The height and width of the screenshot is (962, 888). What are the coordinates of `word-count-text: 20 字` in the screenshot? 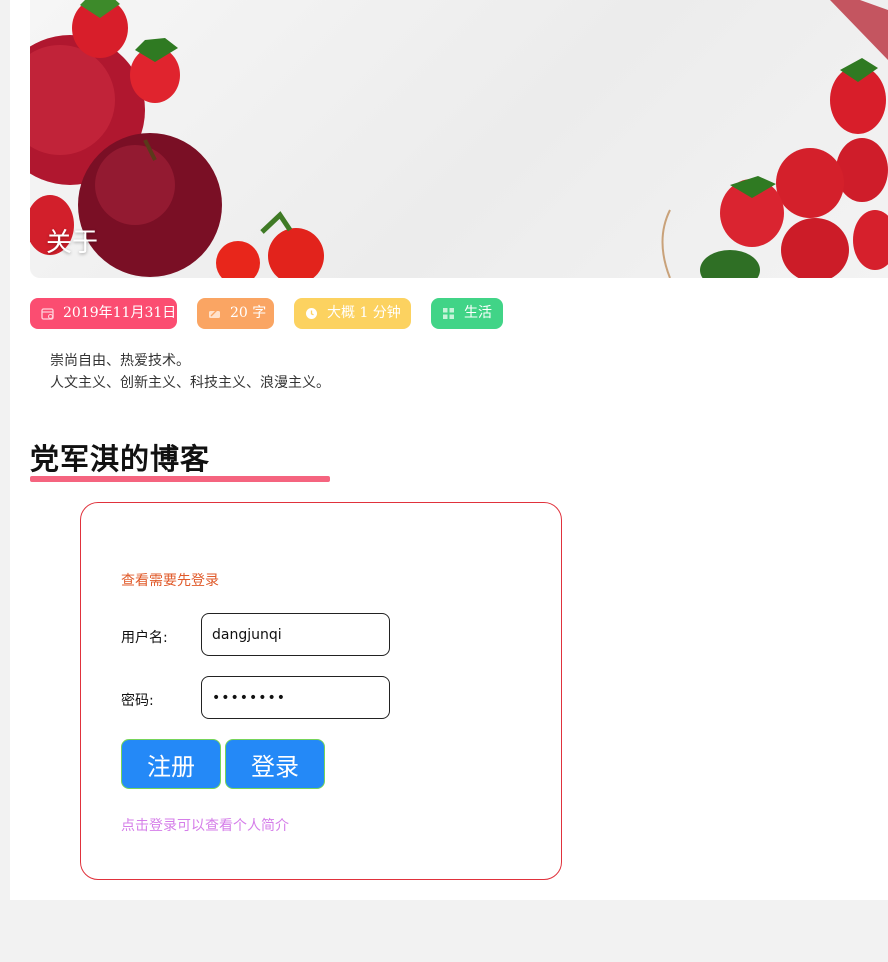 It's located at (248, 313).